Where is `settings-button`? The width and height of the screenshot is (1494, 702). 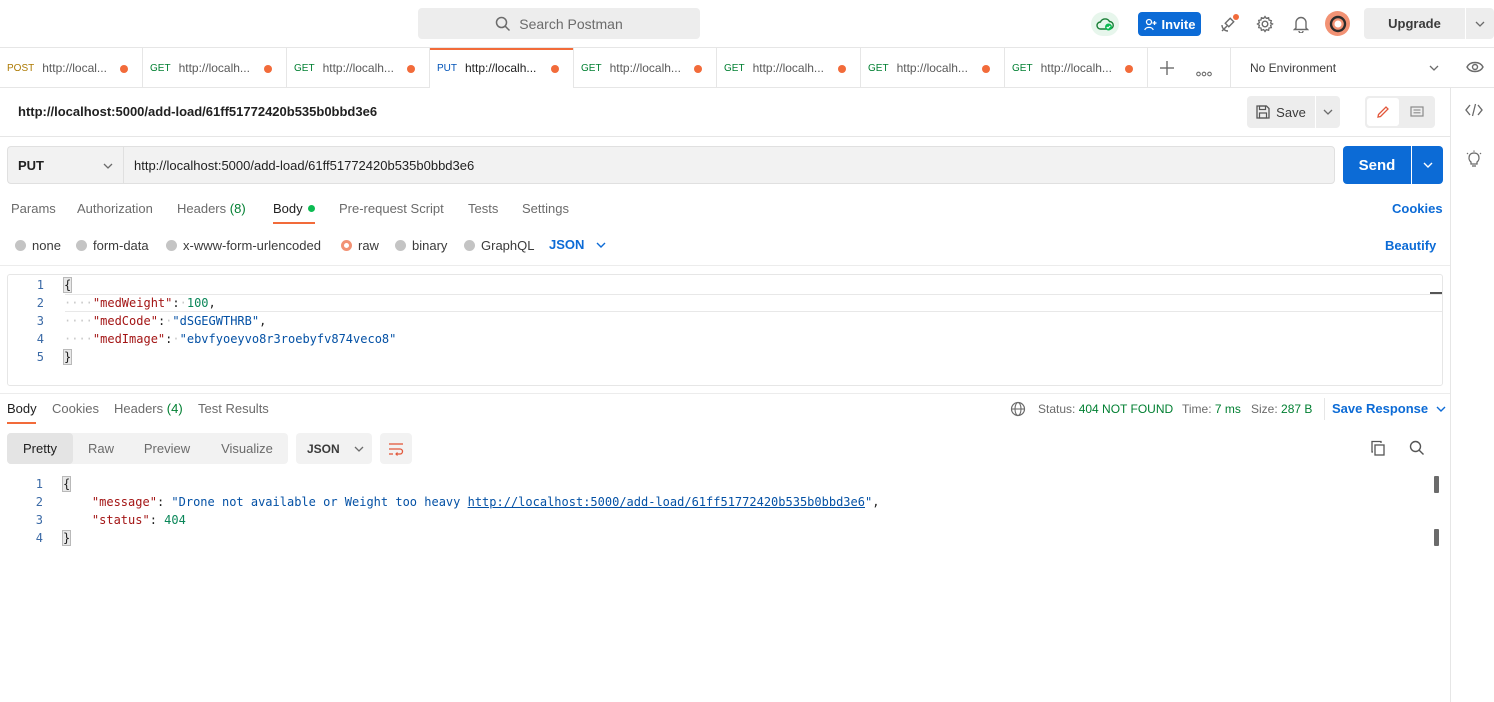
settings-button is located at coordinates (1265, 24).